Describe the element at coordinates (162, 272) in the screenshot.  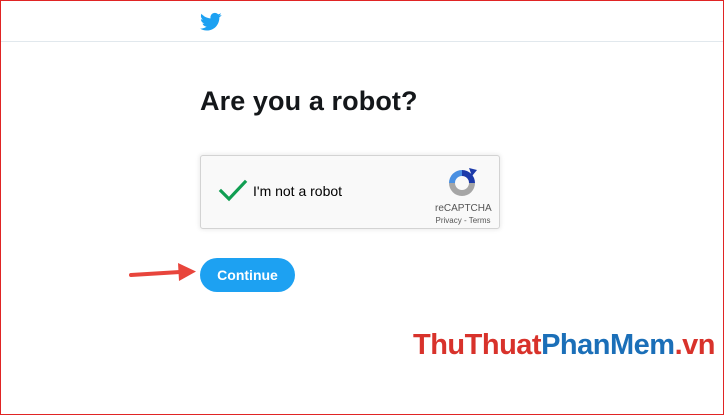
I see `red-arrow-icon` at that location.